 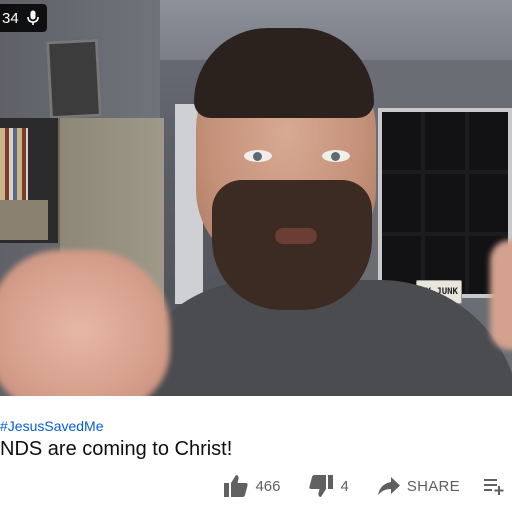 What do you see at coordinates (258, 156) in the screenshot?
I see `speaker-eye-left` at bounding box center [258, 156].